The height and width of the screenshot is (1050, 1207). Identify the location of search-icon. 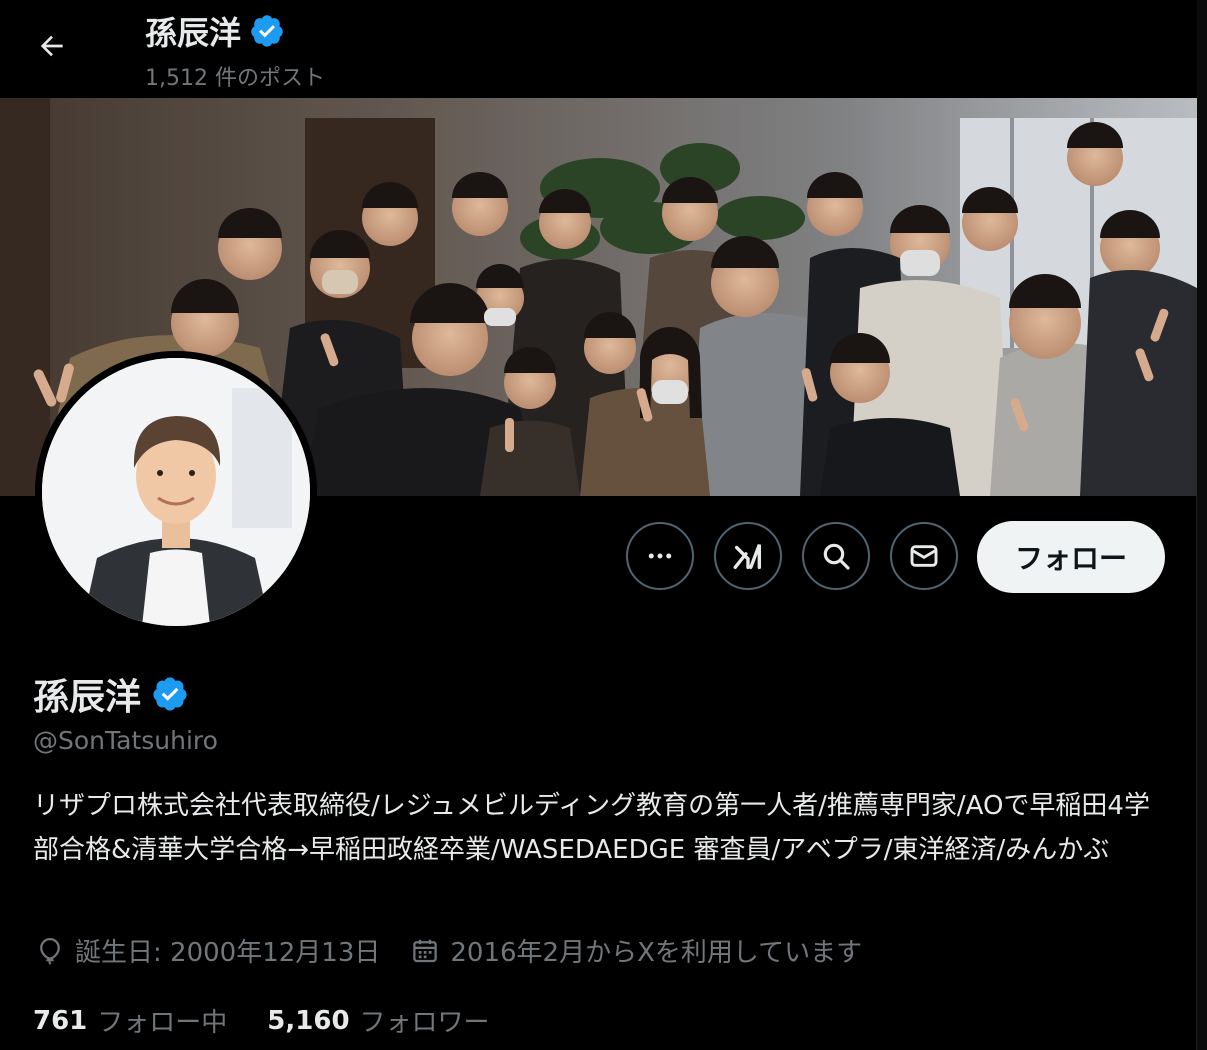
(836, 556).